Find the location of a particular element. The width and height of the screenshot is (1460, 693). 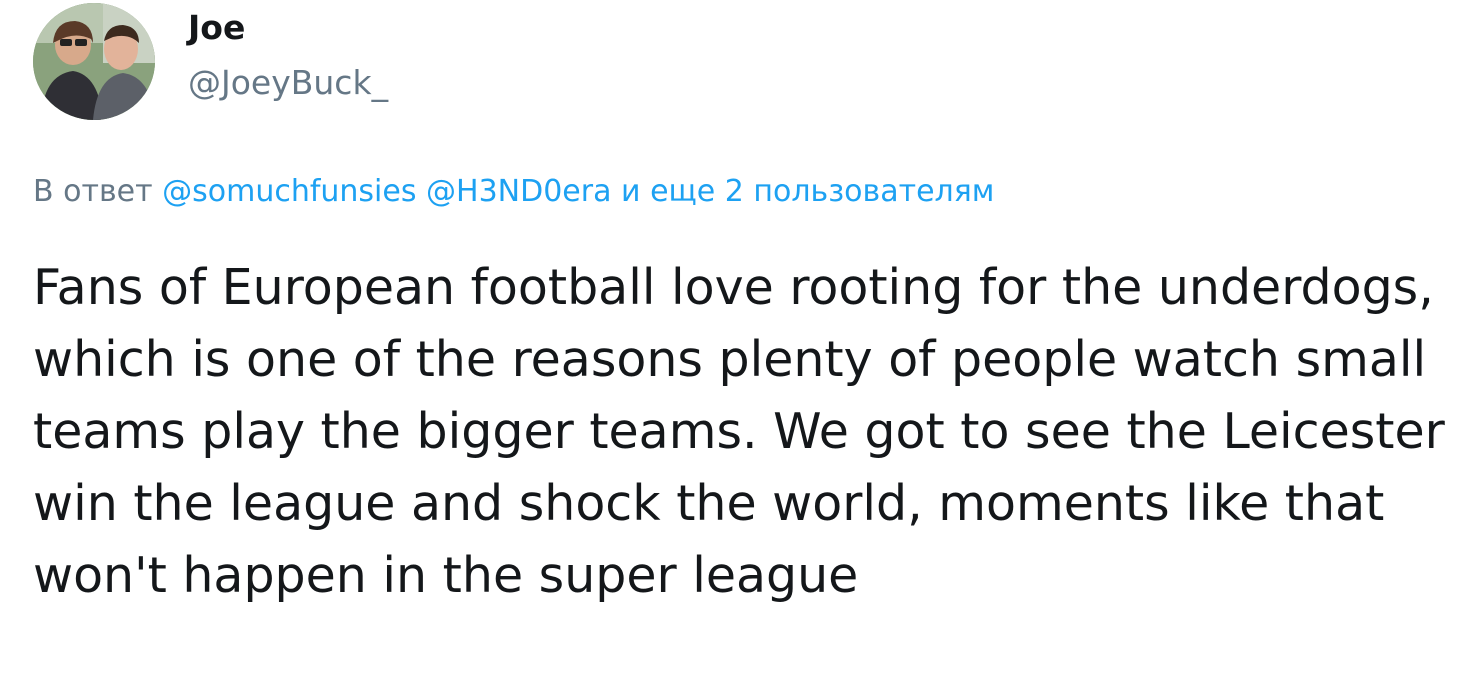

user-handle: @JoeyBuck_ is located at coordinates (288, 83).